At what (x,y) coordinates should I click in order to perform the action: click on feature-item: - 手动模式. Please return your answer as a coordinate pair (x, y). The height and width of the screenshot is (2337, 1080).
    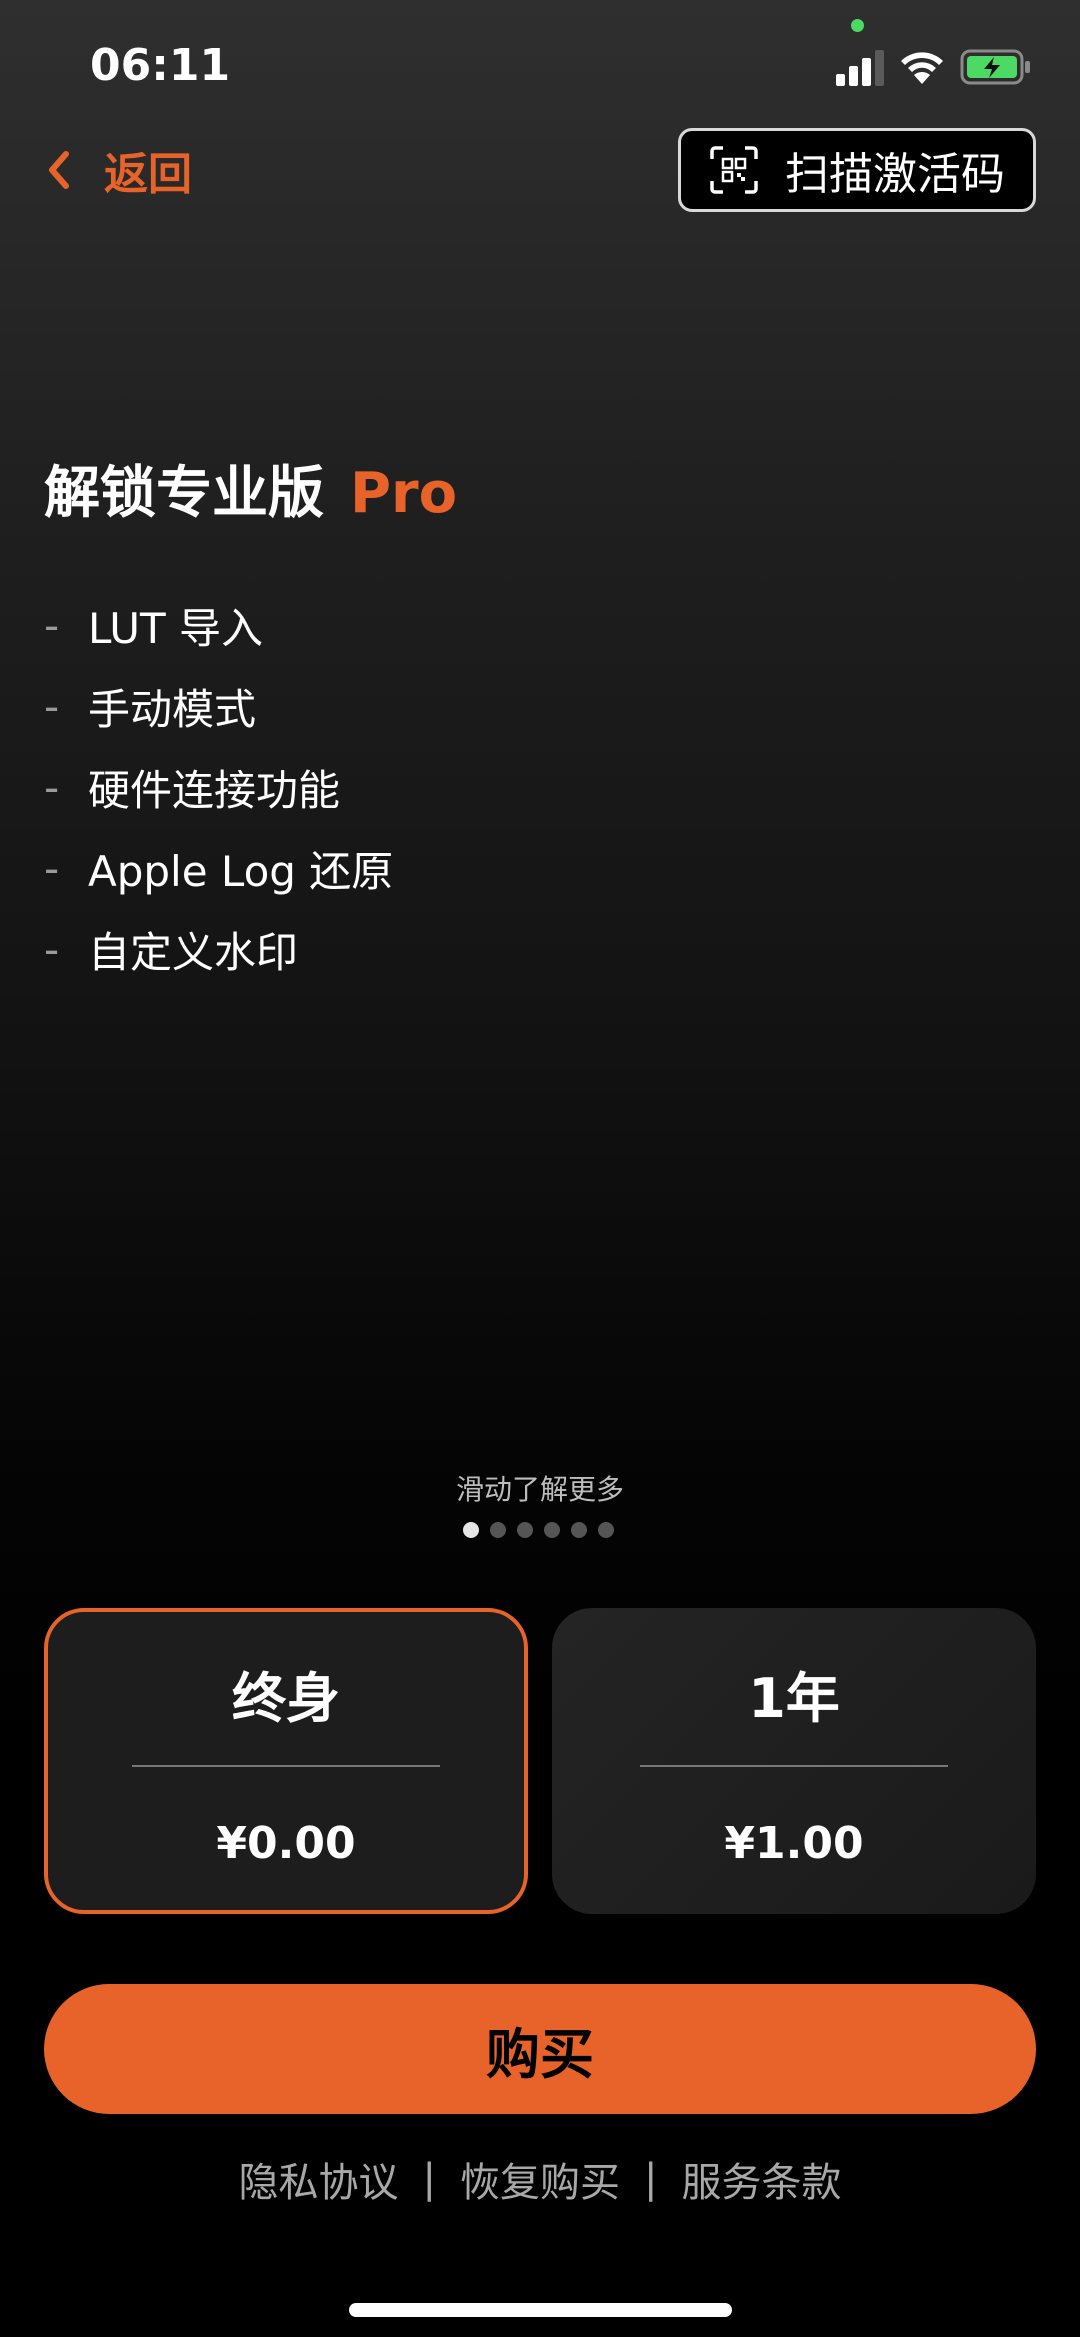
    Looking at the image, I should click on (218, 706).